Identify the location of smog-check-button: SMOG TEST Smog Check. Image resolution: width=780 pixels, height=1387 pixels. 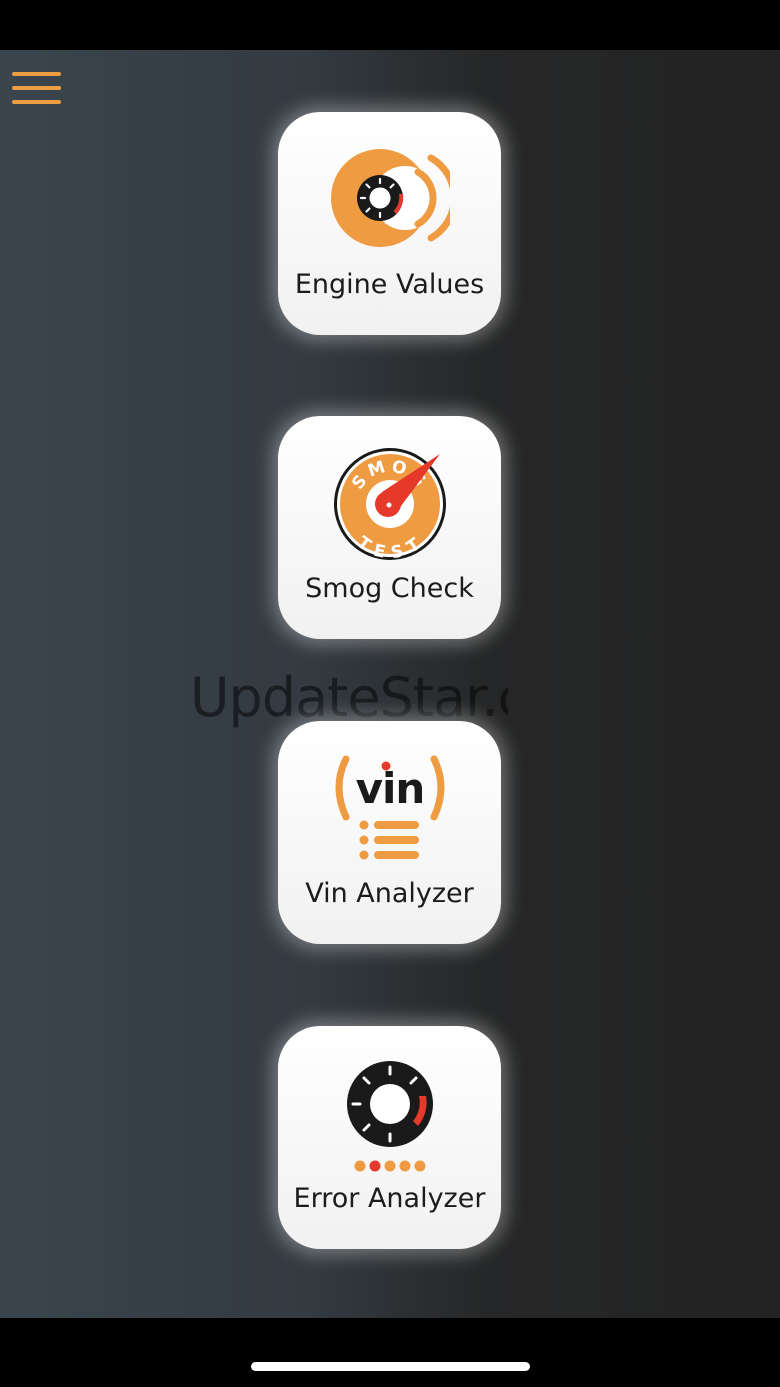
(389, 527).